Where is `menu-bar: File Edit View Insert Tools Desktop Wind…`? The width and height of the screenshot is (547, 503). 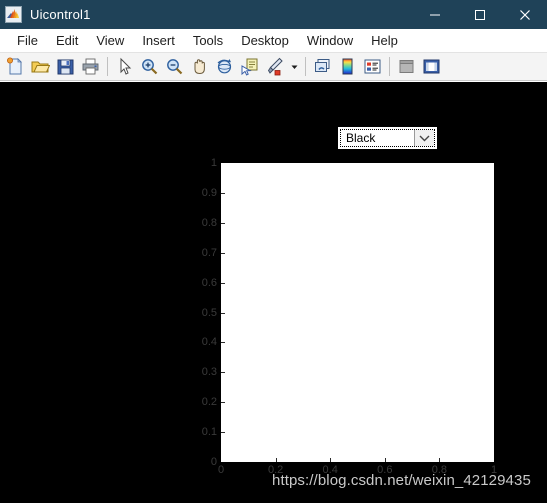 menu-bar: File Edit View Insert Tools Desktop Wind… is located at coordinates (273, 41).